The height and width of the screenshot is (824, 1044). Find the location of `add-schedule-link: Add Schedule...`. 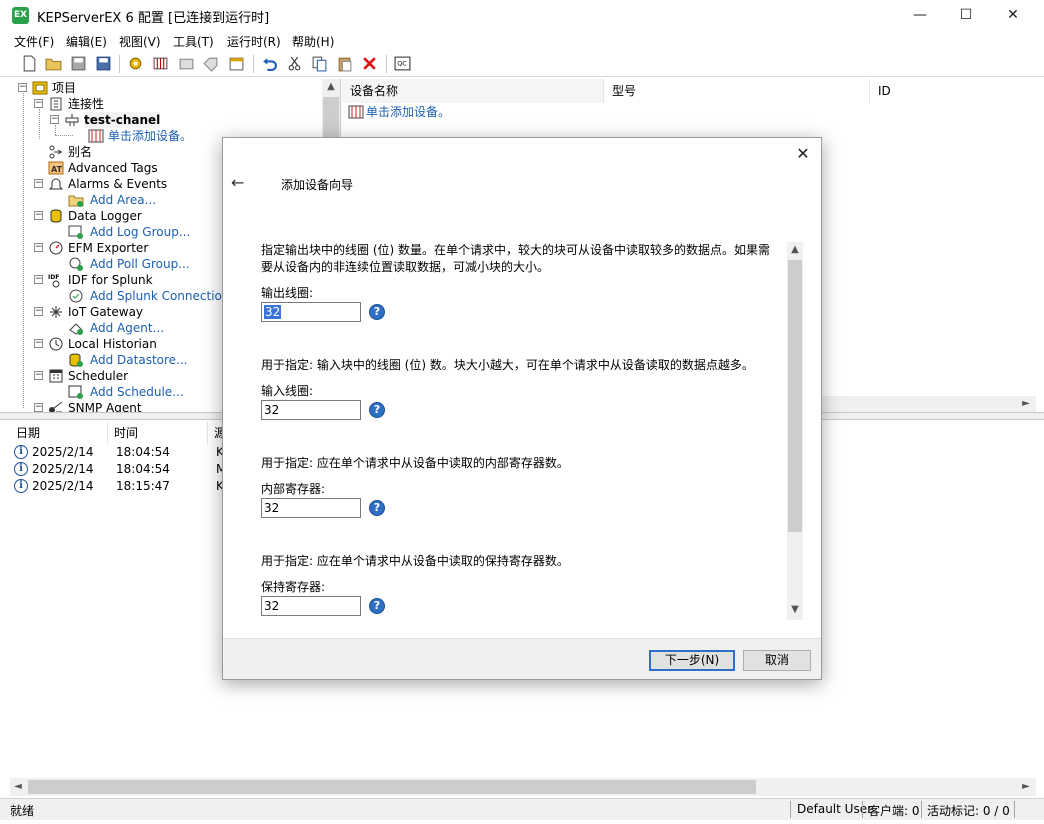

add-schedule-link: Add Schedule... is located at coordinates (137, 392).